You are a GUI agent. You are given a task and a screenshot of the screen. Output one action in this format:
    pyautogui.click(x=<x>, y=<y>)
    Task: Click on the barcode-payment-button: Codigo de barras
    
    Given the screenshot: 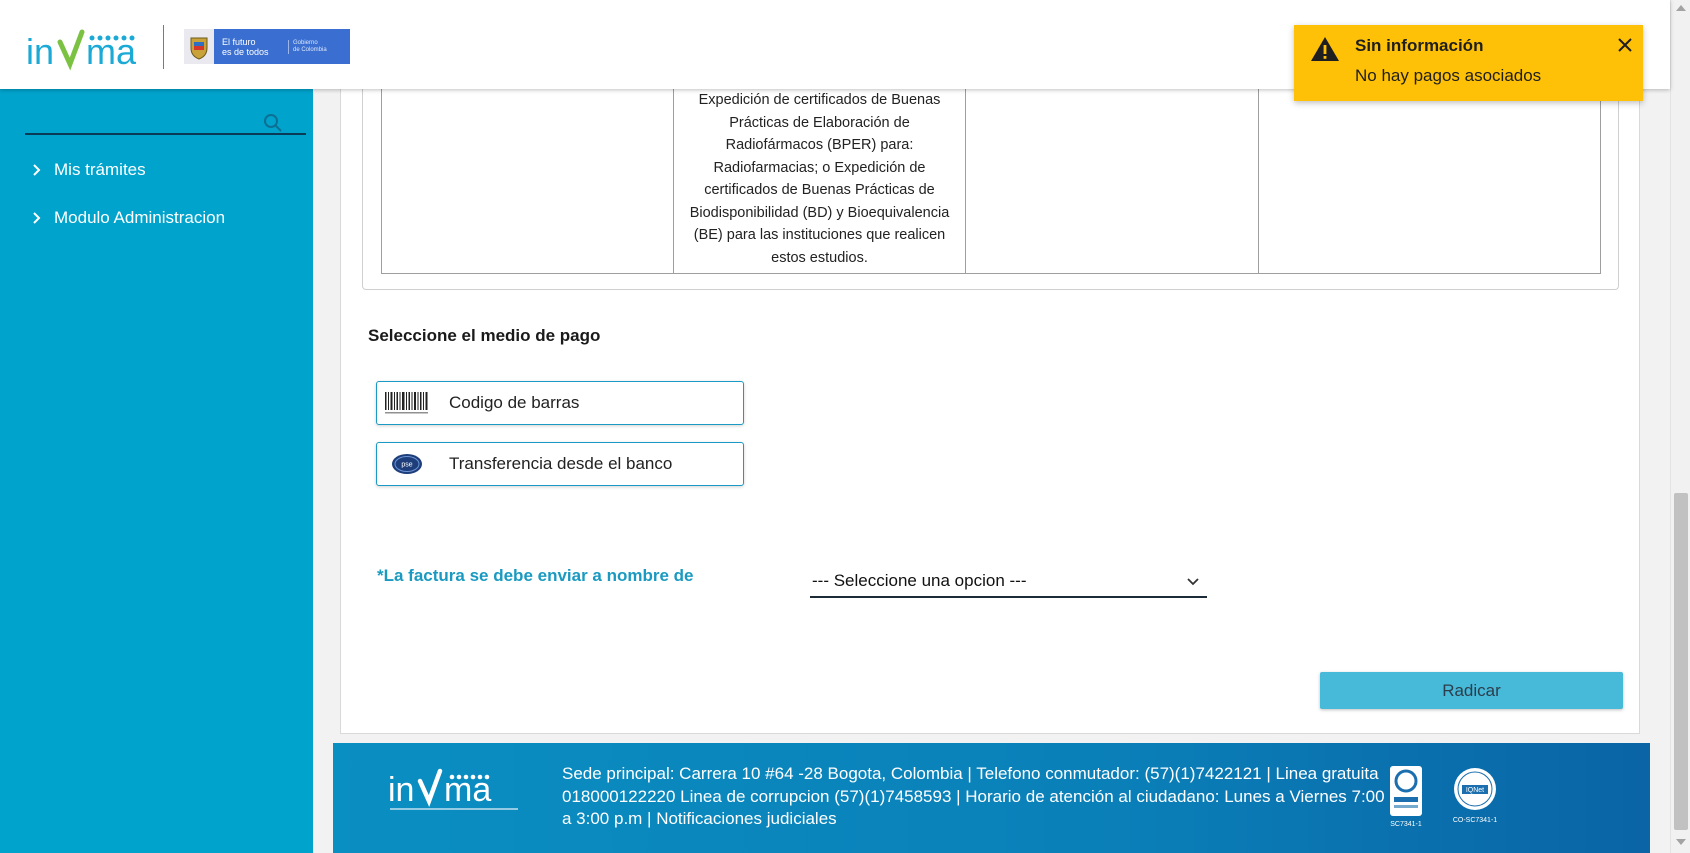 What is the action you would take?
    pyautogui.click(x=560, y=403)
    